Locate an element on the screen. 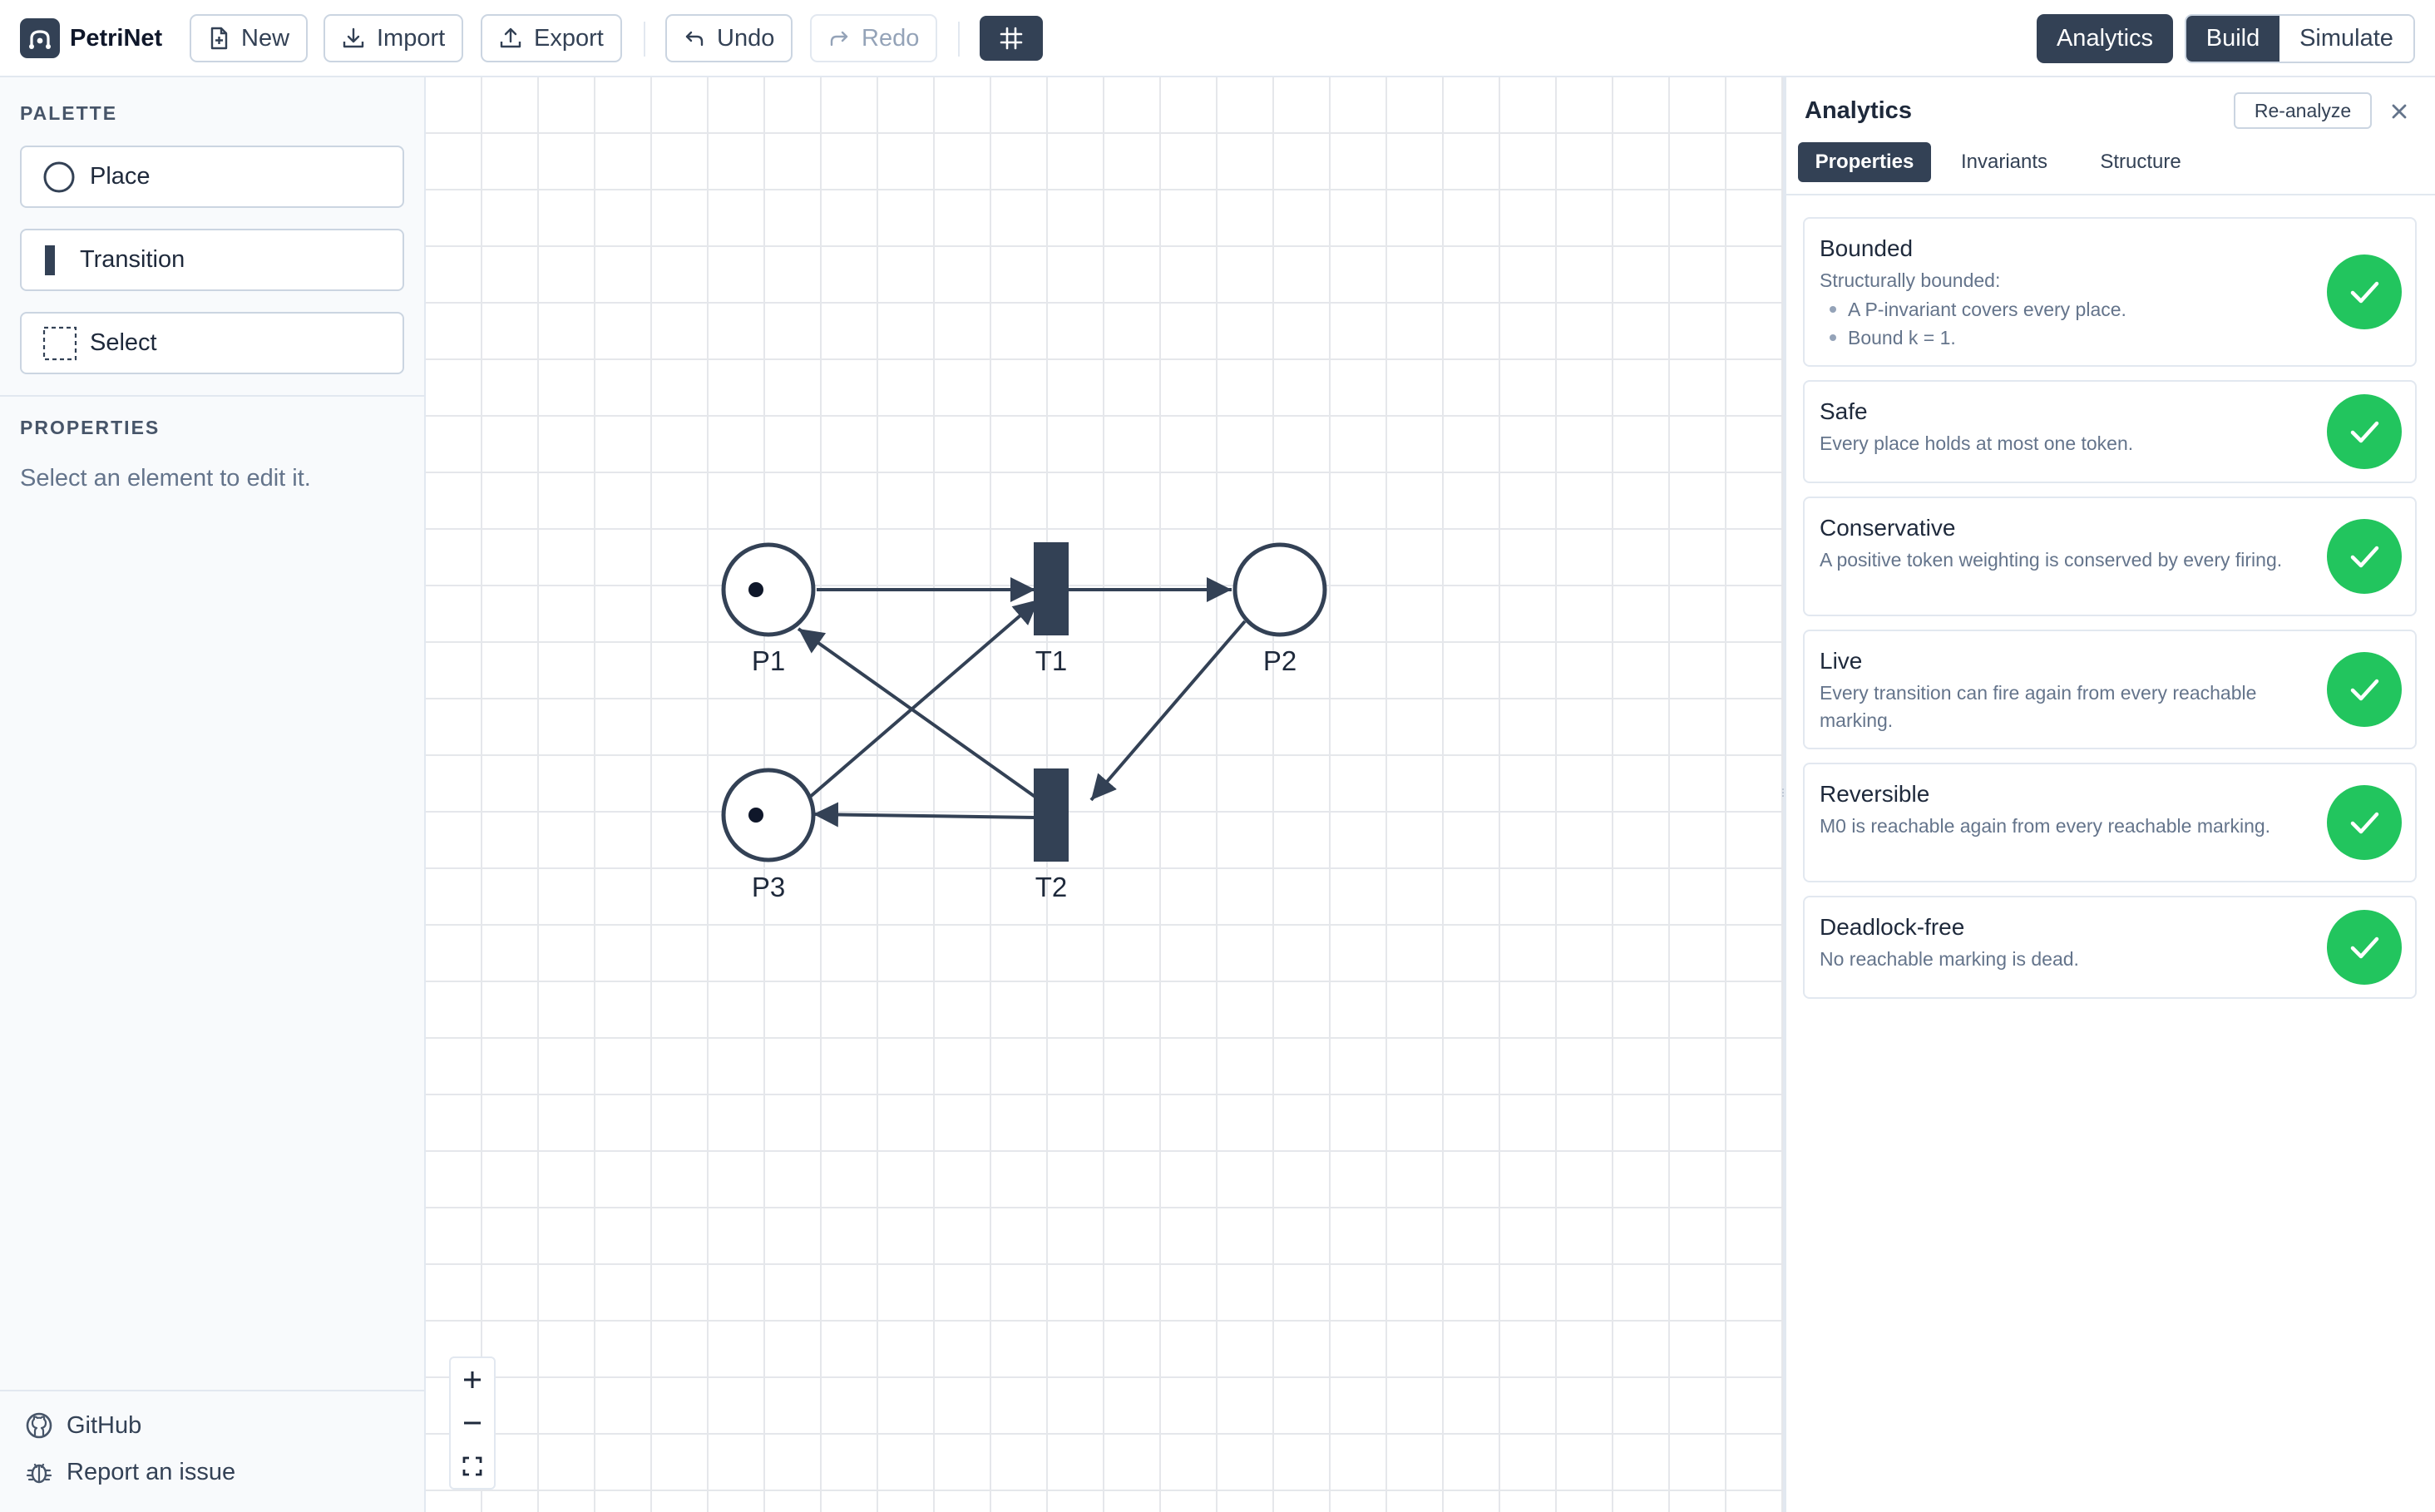 The image size is (2435, 1512). place-label-p2: P2 is located at coordinates (1280, 660).